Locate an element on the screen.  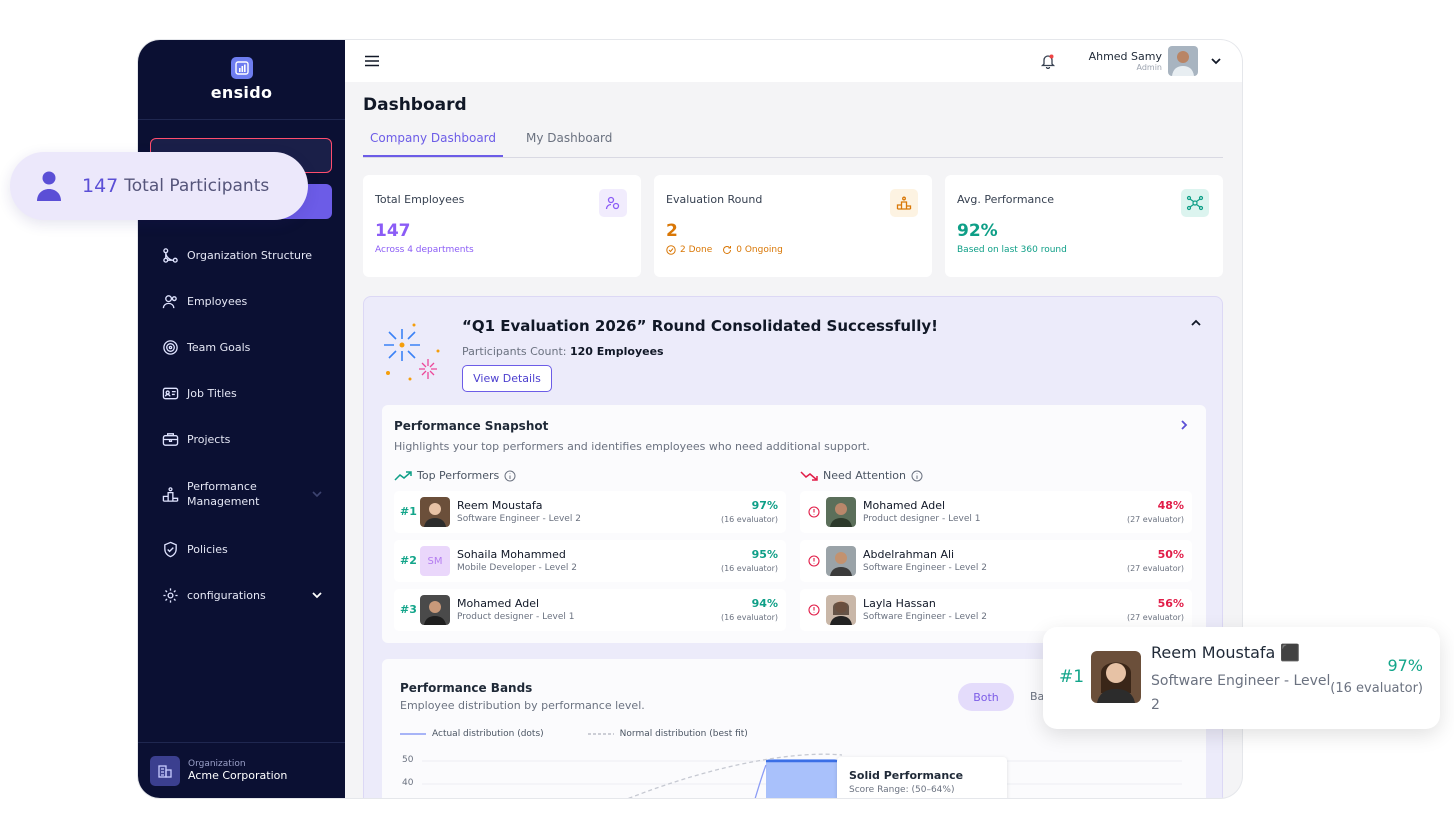
top-bar: Ahmed Samy Admin is located at coordinates (793, 61).